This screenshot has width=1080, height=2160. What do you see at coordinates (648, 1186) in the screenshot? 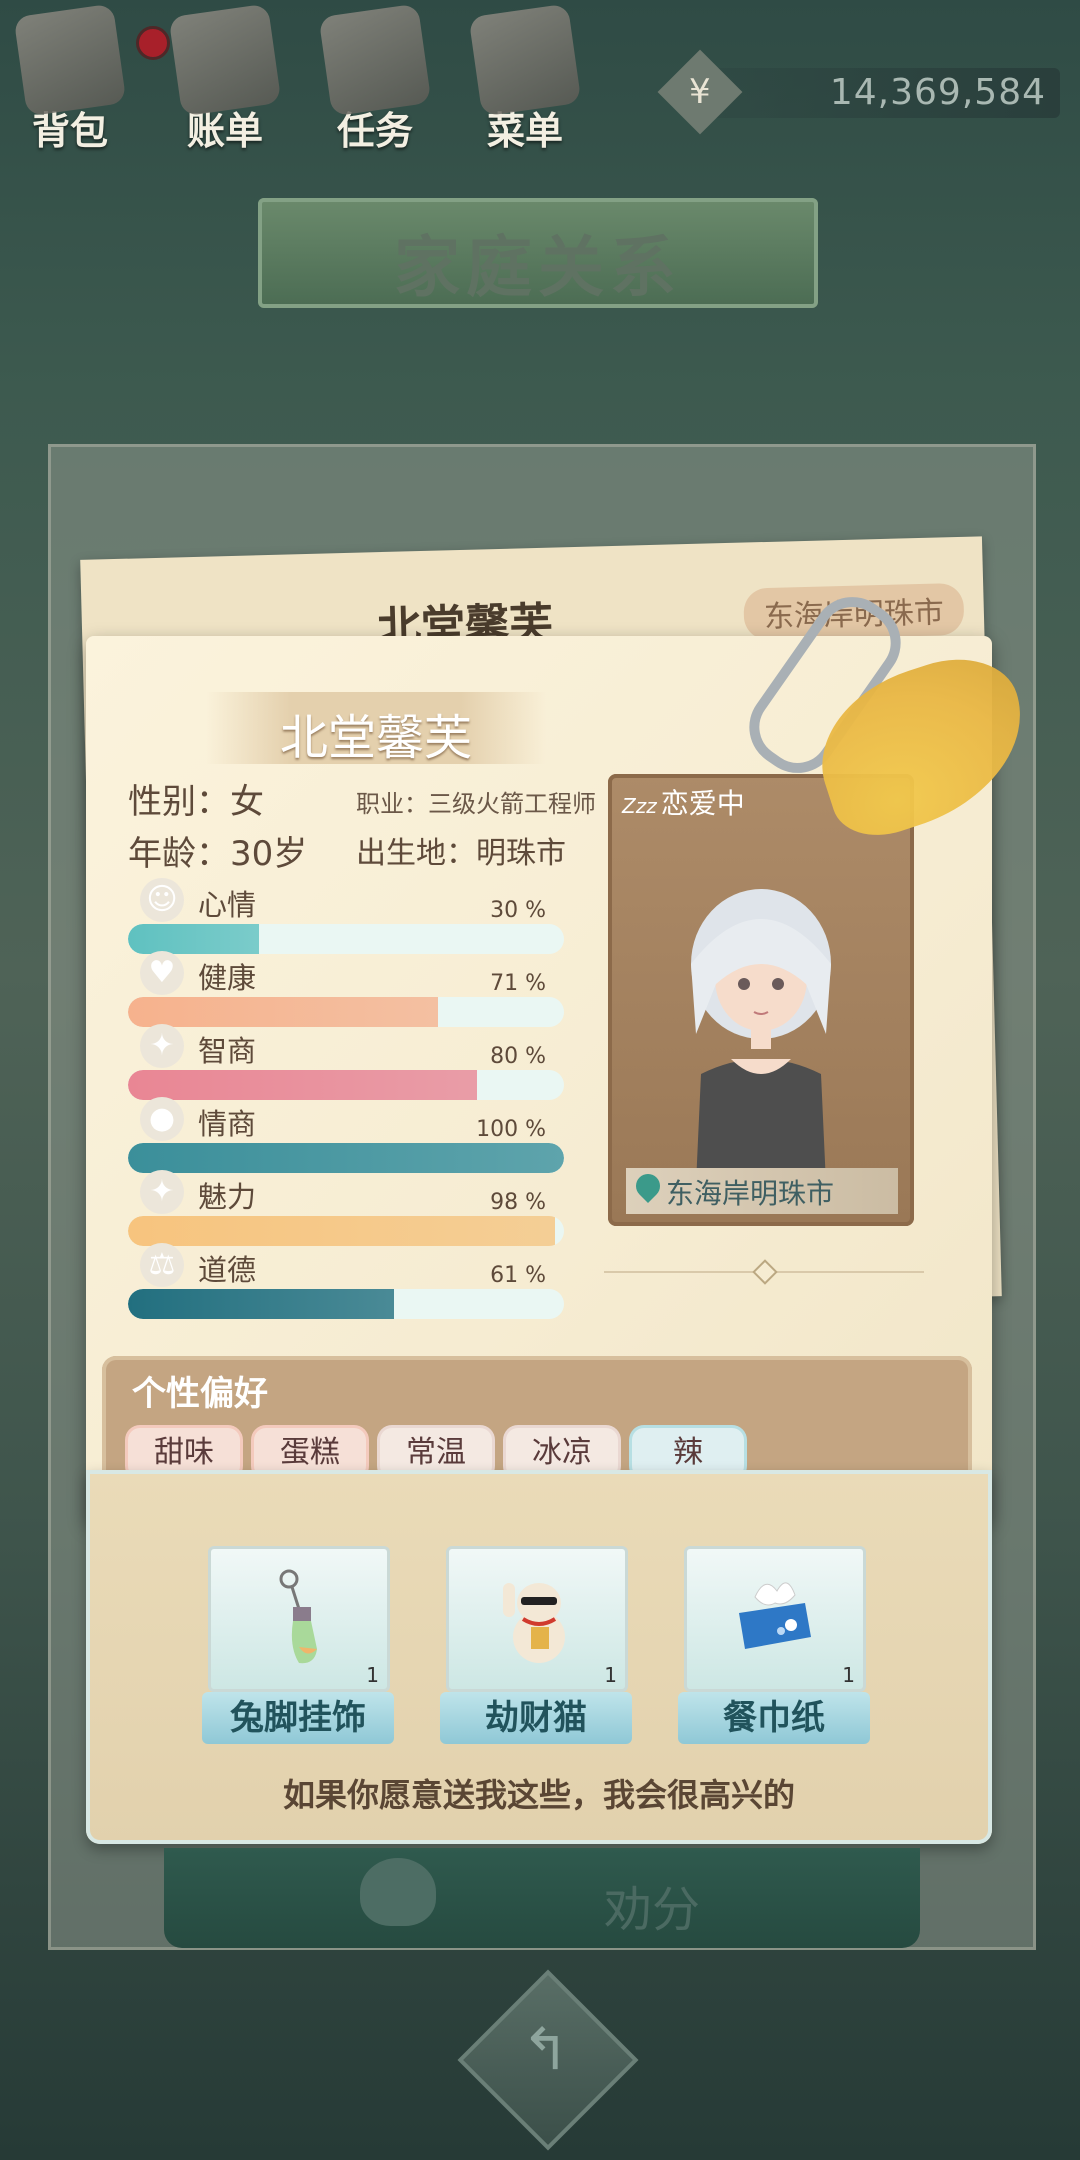
I see `location-pin-icon` at bounding box center [648, 1186].